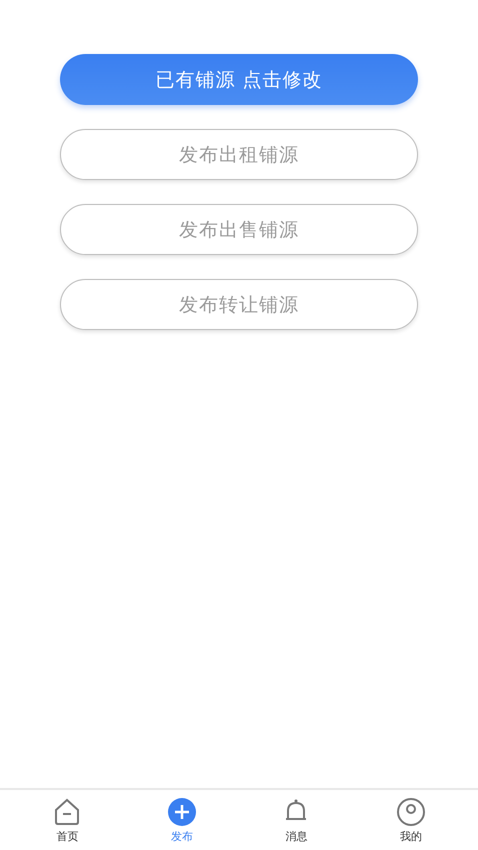 The width and height of the screenshot is (478, 850). I want to click on publish-button: 发布出租铺源, so click(239, 154).